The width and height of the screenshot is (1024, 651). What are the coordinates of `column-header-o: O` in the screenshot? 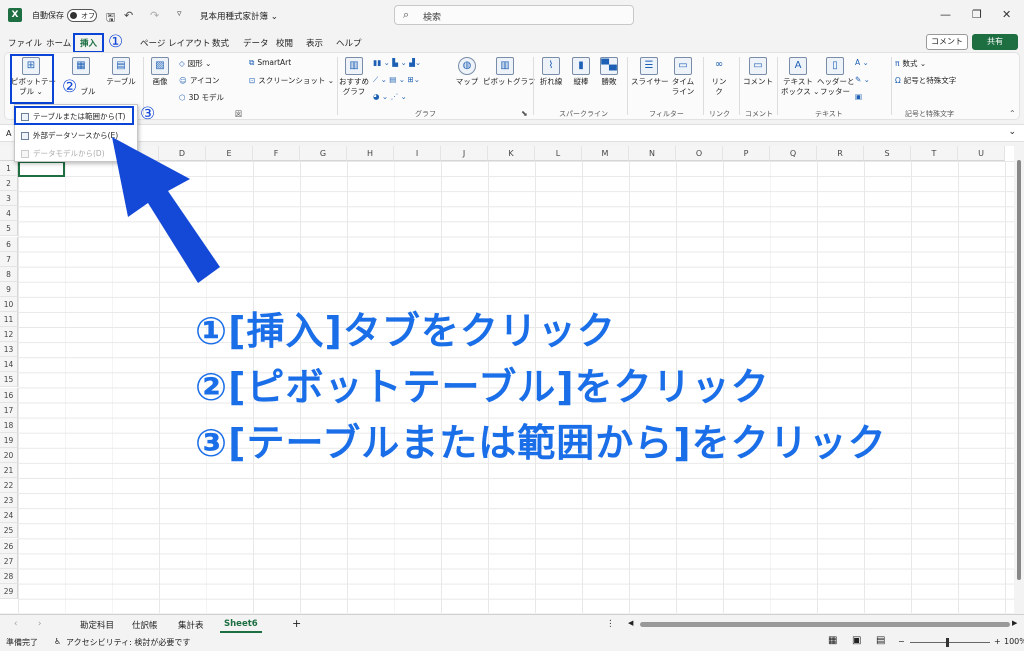 It's located at (699, 153).